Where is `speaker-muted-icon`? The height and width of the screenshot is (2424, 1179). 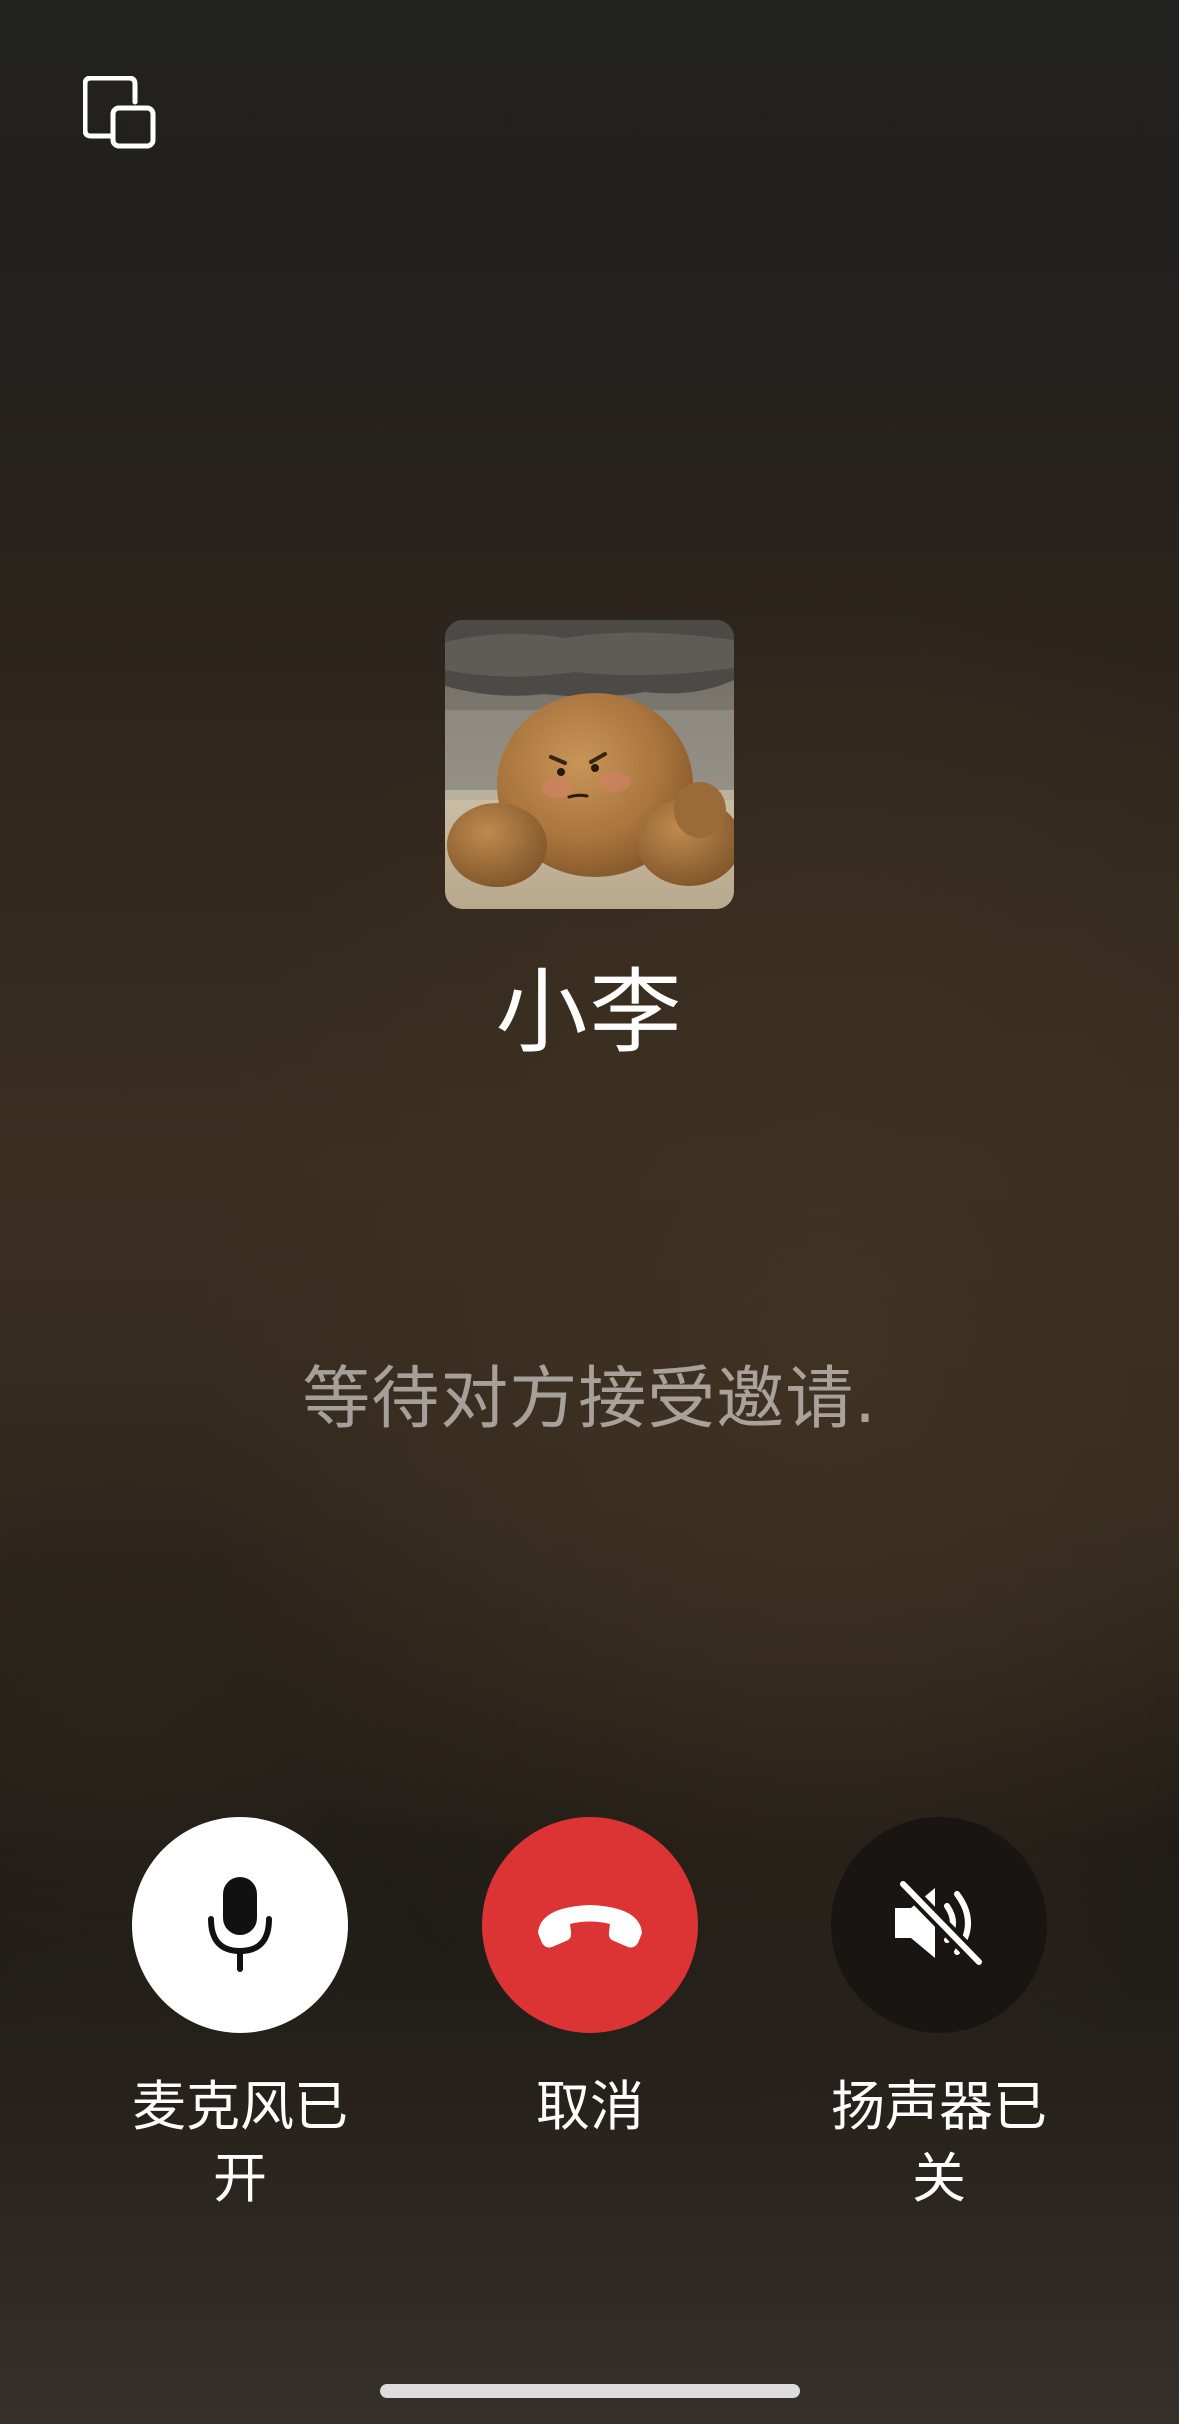 speaker-muted-icon is located at coordinates (939, 1924).